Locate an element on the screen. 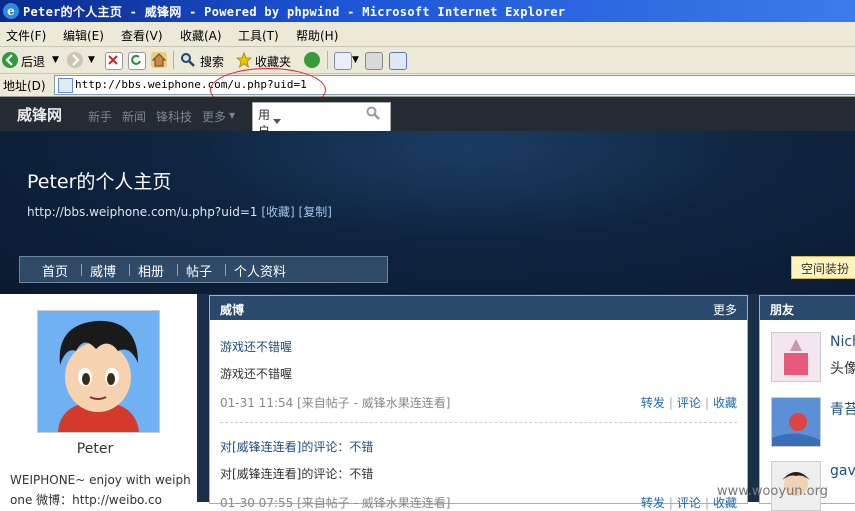  site-logo: 威锋网 is located at coordinates (39, 114).